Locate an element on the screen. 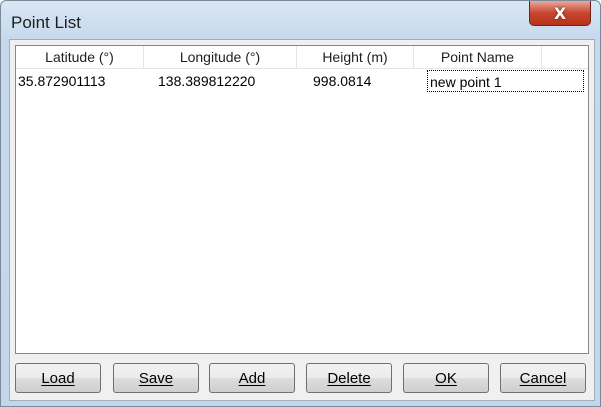  delete-button: Delete is located at coordinates (349, 378).